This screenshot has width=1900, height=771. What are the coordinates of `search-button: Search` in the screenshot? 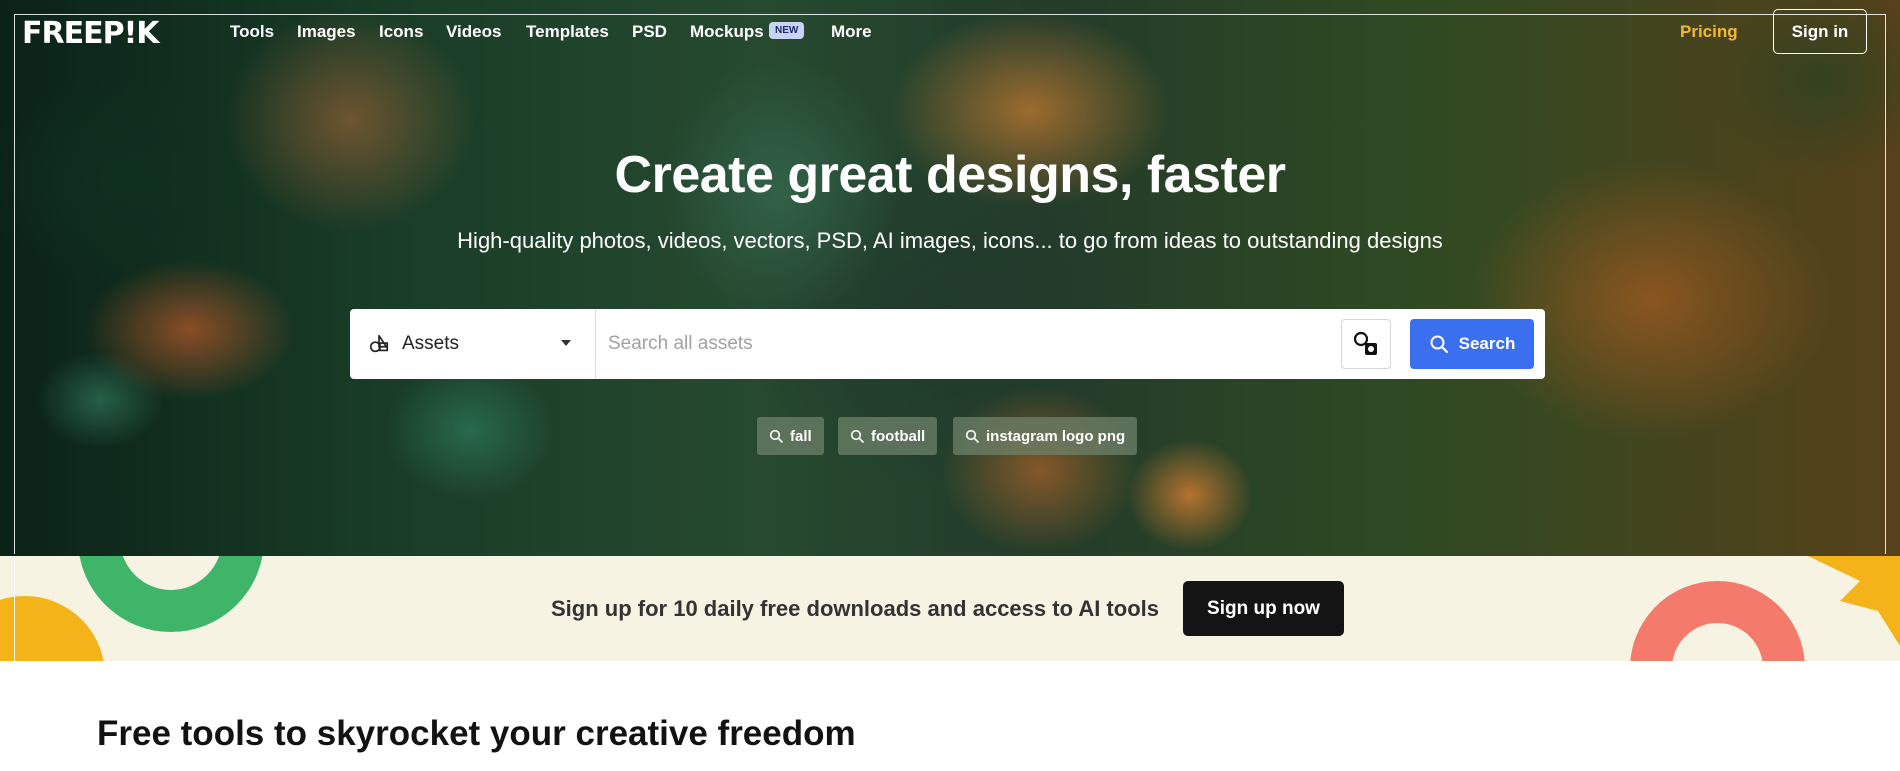 It's located at (1472, 344).